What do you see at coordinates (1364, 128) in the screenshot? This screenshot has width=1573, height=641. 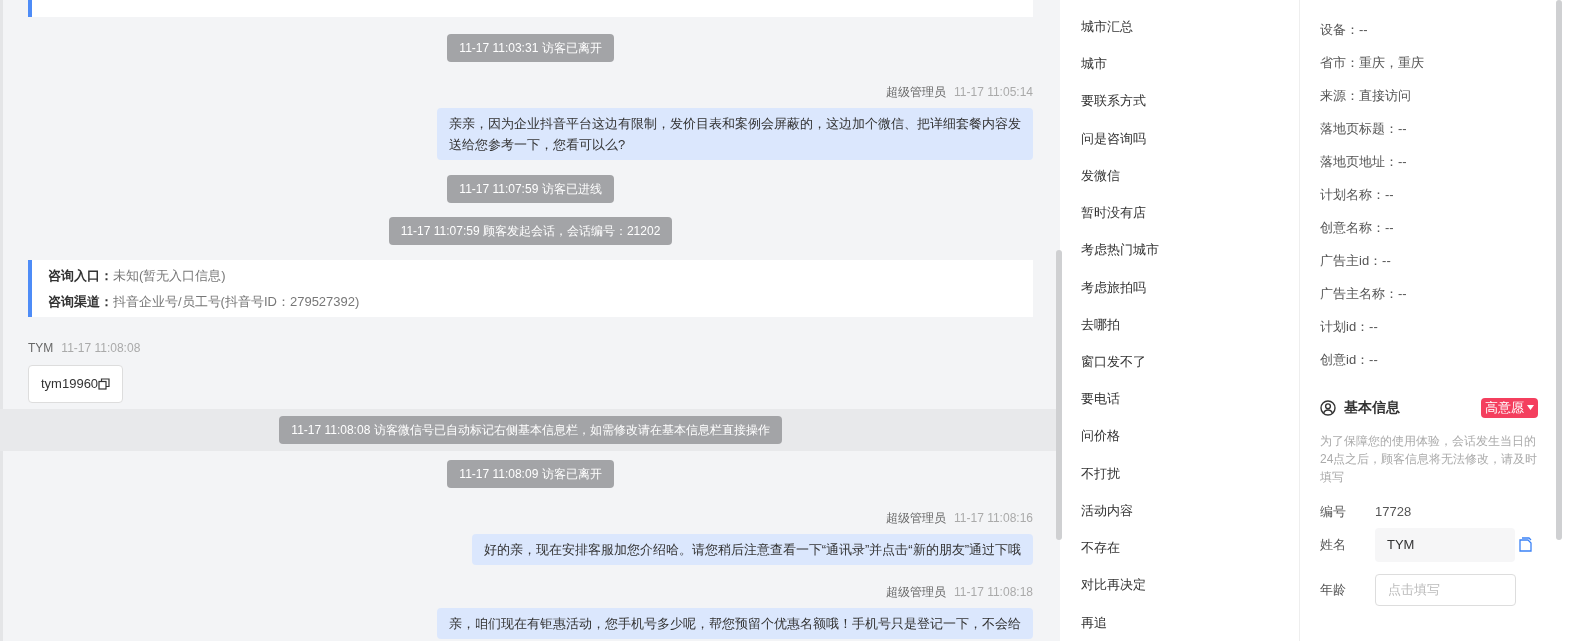 I see `info-row-text: 落地页标题：--` at bounding box center [1364, 128].